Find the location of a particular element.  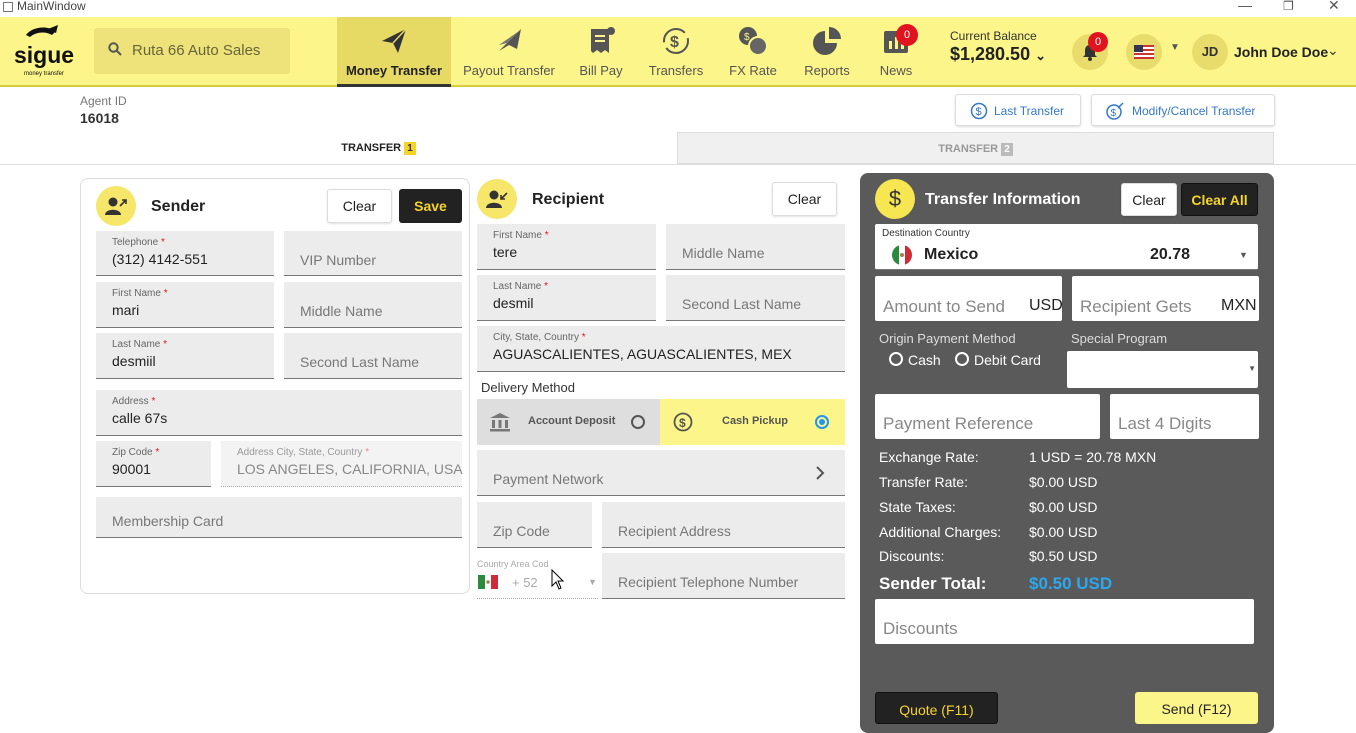

nav-reports: Reports is located at coordinates (827, 52).